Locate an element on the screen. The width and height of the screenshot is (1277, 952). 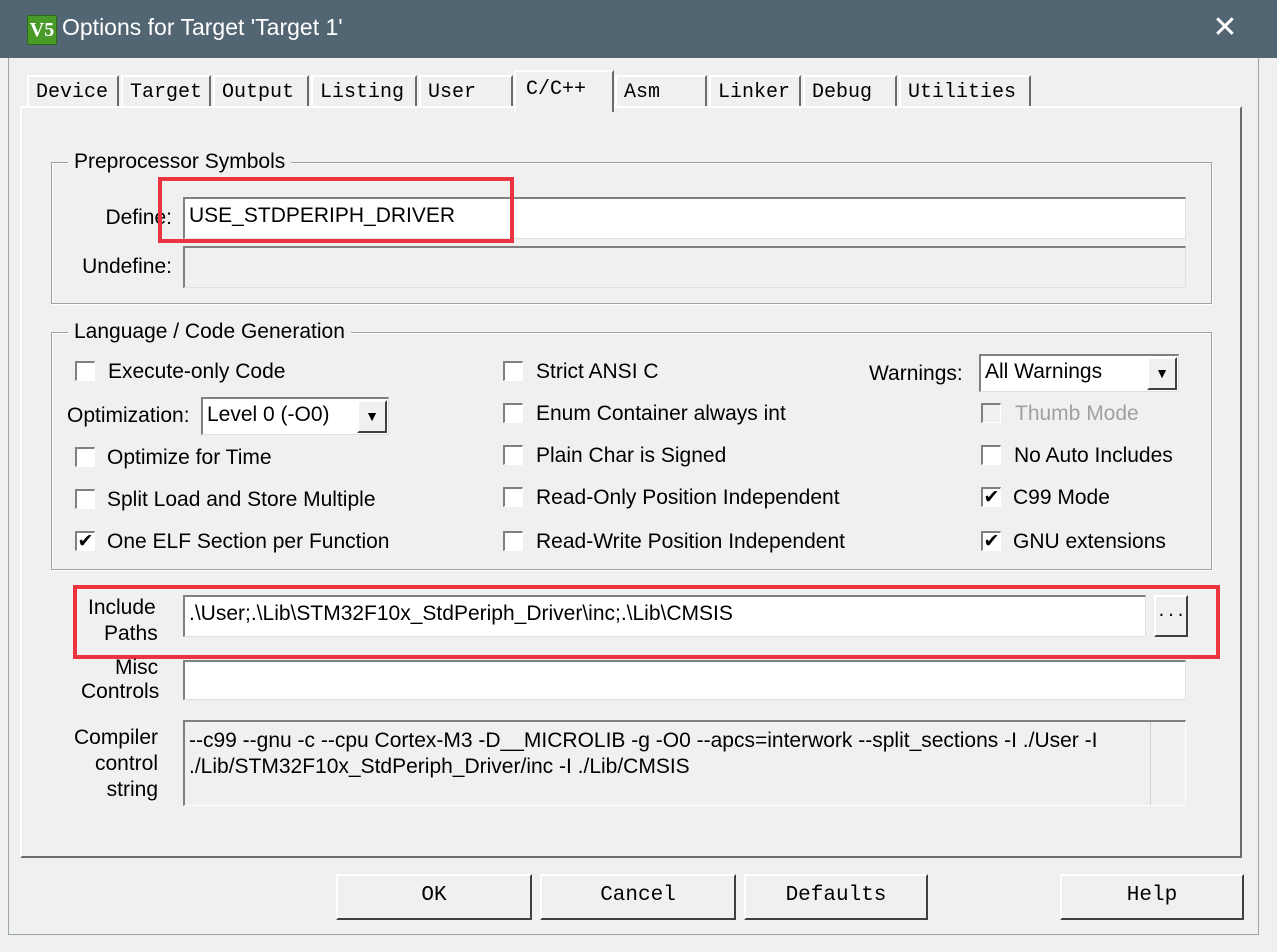
undefine-input is located at coordinates (684, 267).